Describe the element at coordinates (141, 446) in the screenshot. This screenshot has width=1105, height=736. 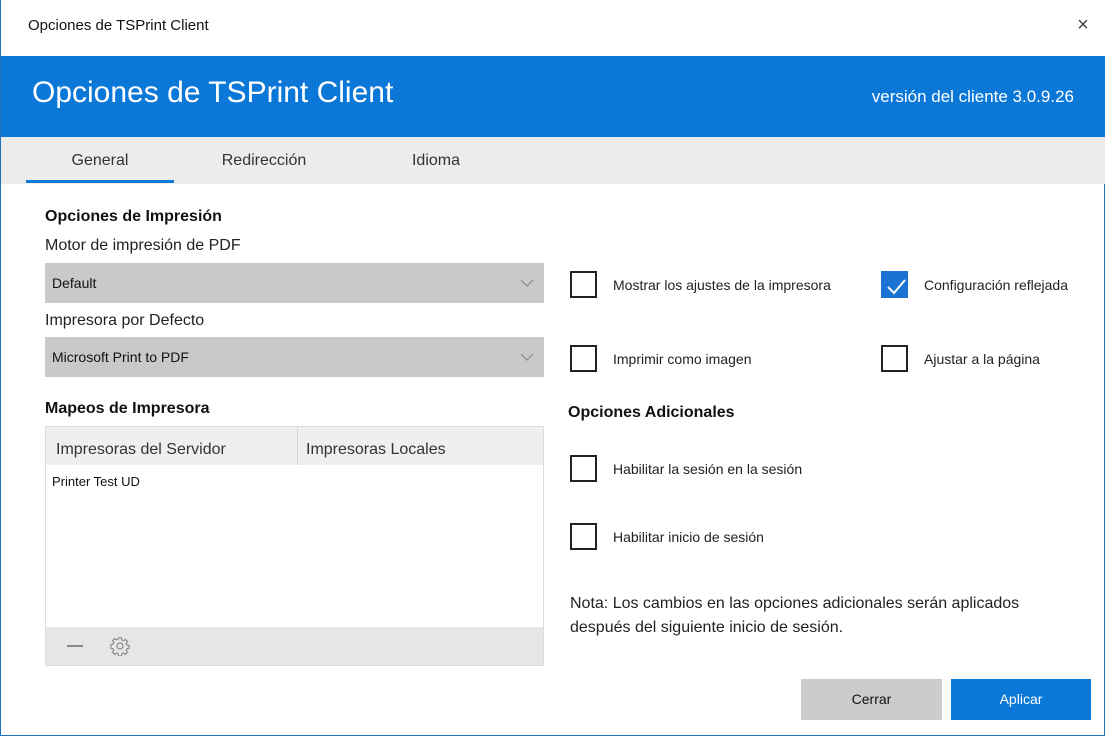
I see `column-header-server: Impresoras del Servidor` at that location.